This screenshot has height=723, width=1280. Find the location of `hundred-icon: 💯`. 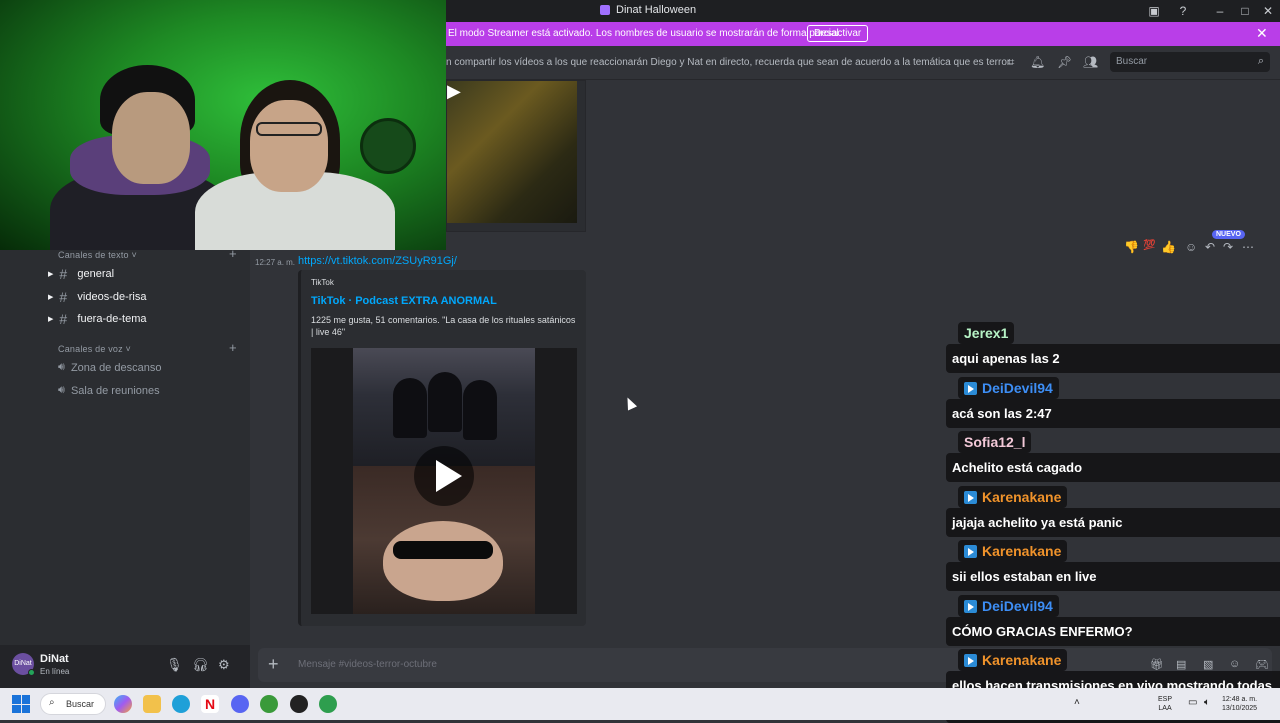

hundred-icon: 💯 is located at coordinates (1149, 245).